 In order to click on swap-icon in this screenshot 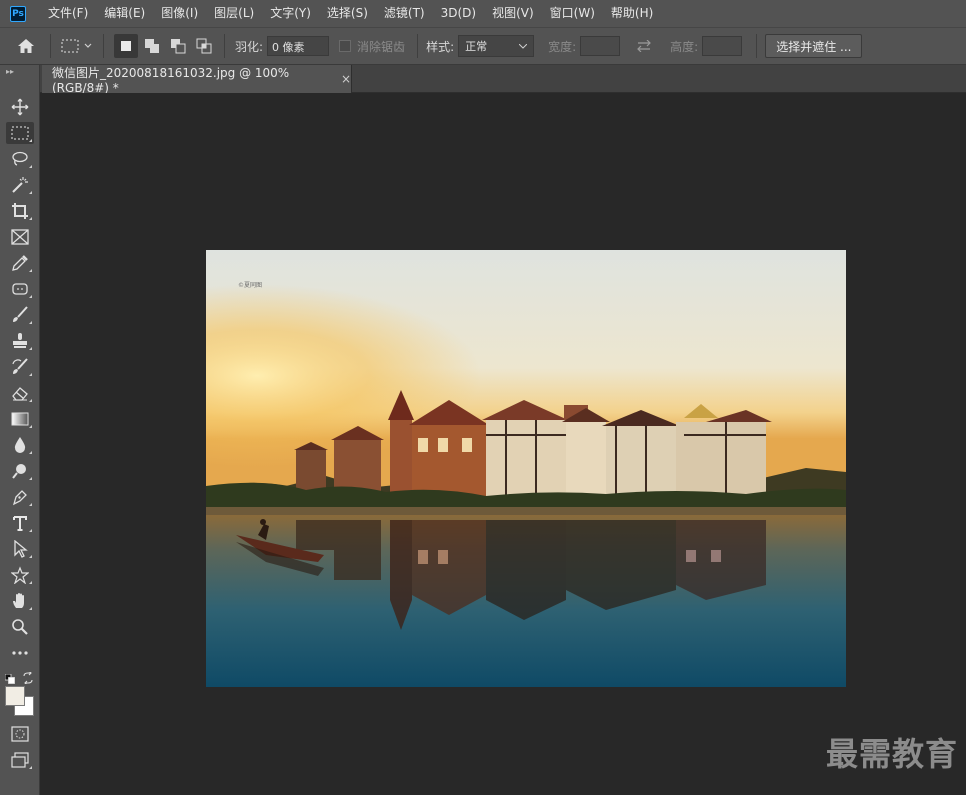, I will do `click(644, 46)`.